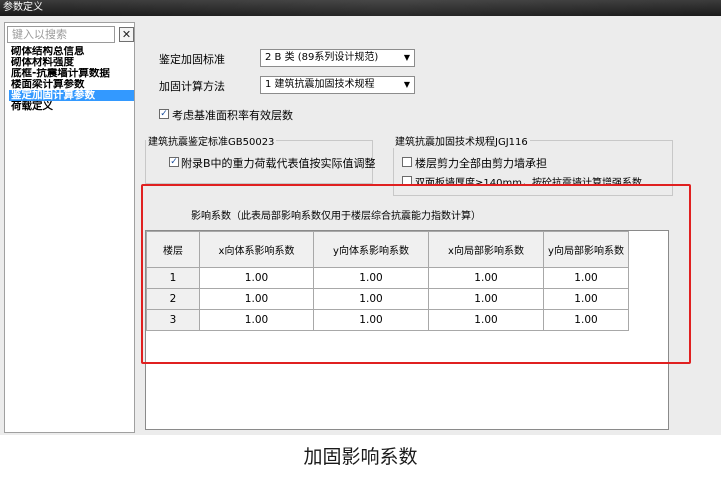 The width and height of the screenshot is (721, 486). What do you see at coordinates (322, 57) in the screenshot?
I see `standard-select-value: 2 B 类 (89系列设计规范)` at bounding box center [322, 57].